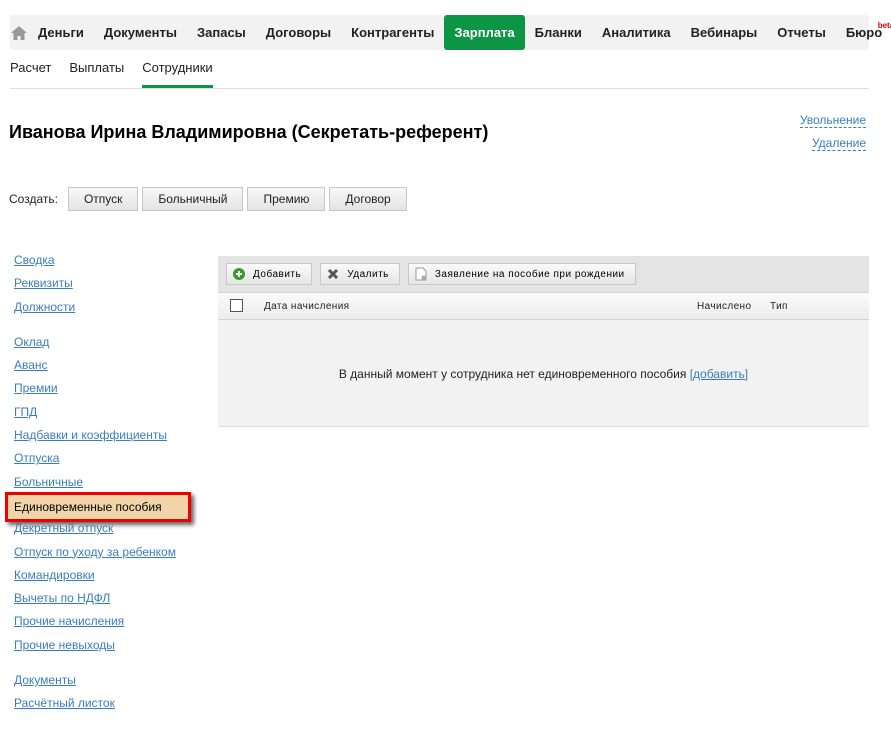 Image resolution: width=891 pixels, height=734 pixels. I want to click on sidebar-item: Отпуск по уходу за ребенком, so click(95, 555).